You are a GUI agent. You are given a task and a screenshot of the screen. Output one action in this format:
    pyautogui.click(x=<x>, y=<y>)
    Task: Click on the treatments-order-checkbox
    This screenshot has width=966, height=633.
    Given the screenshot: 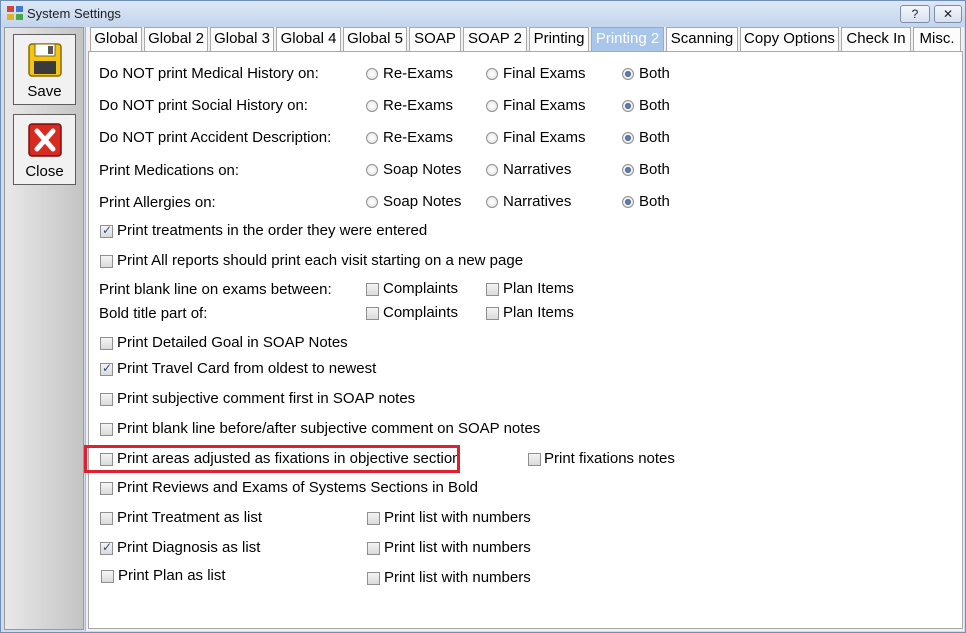 What is the action you would take?
    pyautogui.click(x=106, y=230)
    